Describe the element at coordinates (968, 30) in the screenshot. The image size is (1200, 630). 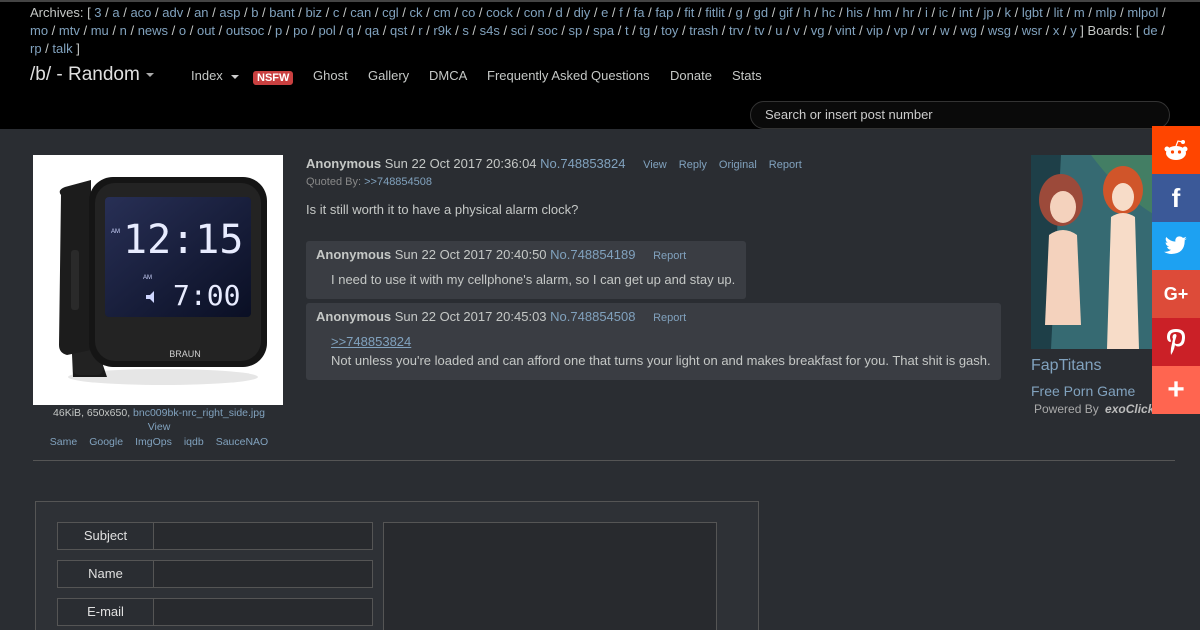
I see `board-link: wg` at that location.